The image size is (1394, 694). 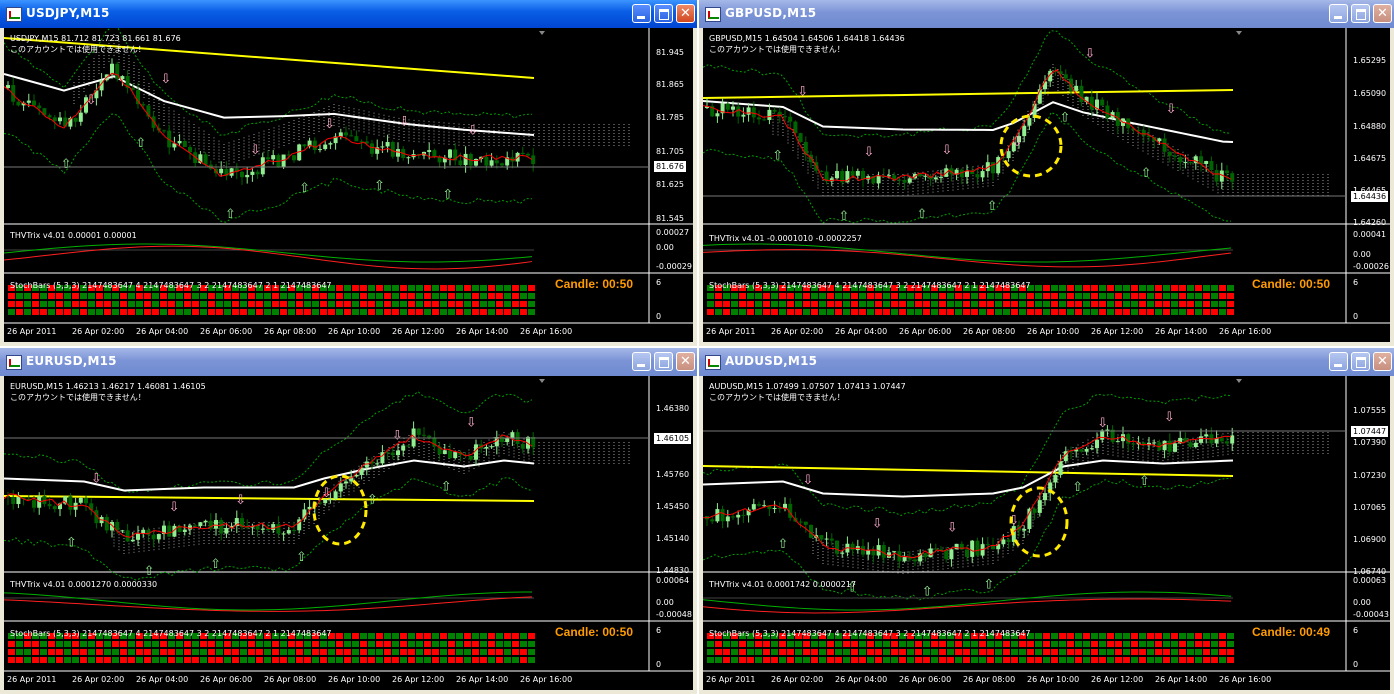 What do you see at coordinates (397, 435) in the screenshot?
I see `sell-arrow-icon: ⇩` at bounding box center [397, 435].